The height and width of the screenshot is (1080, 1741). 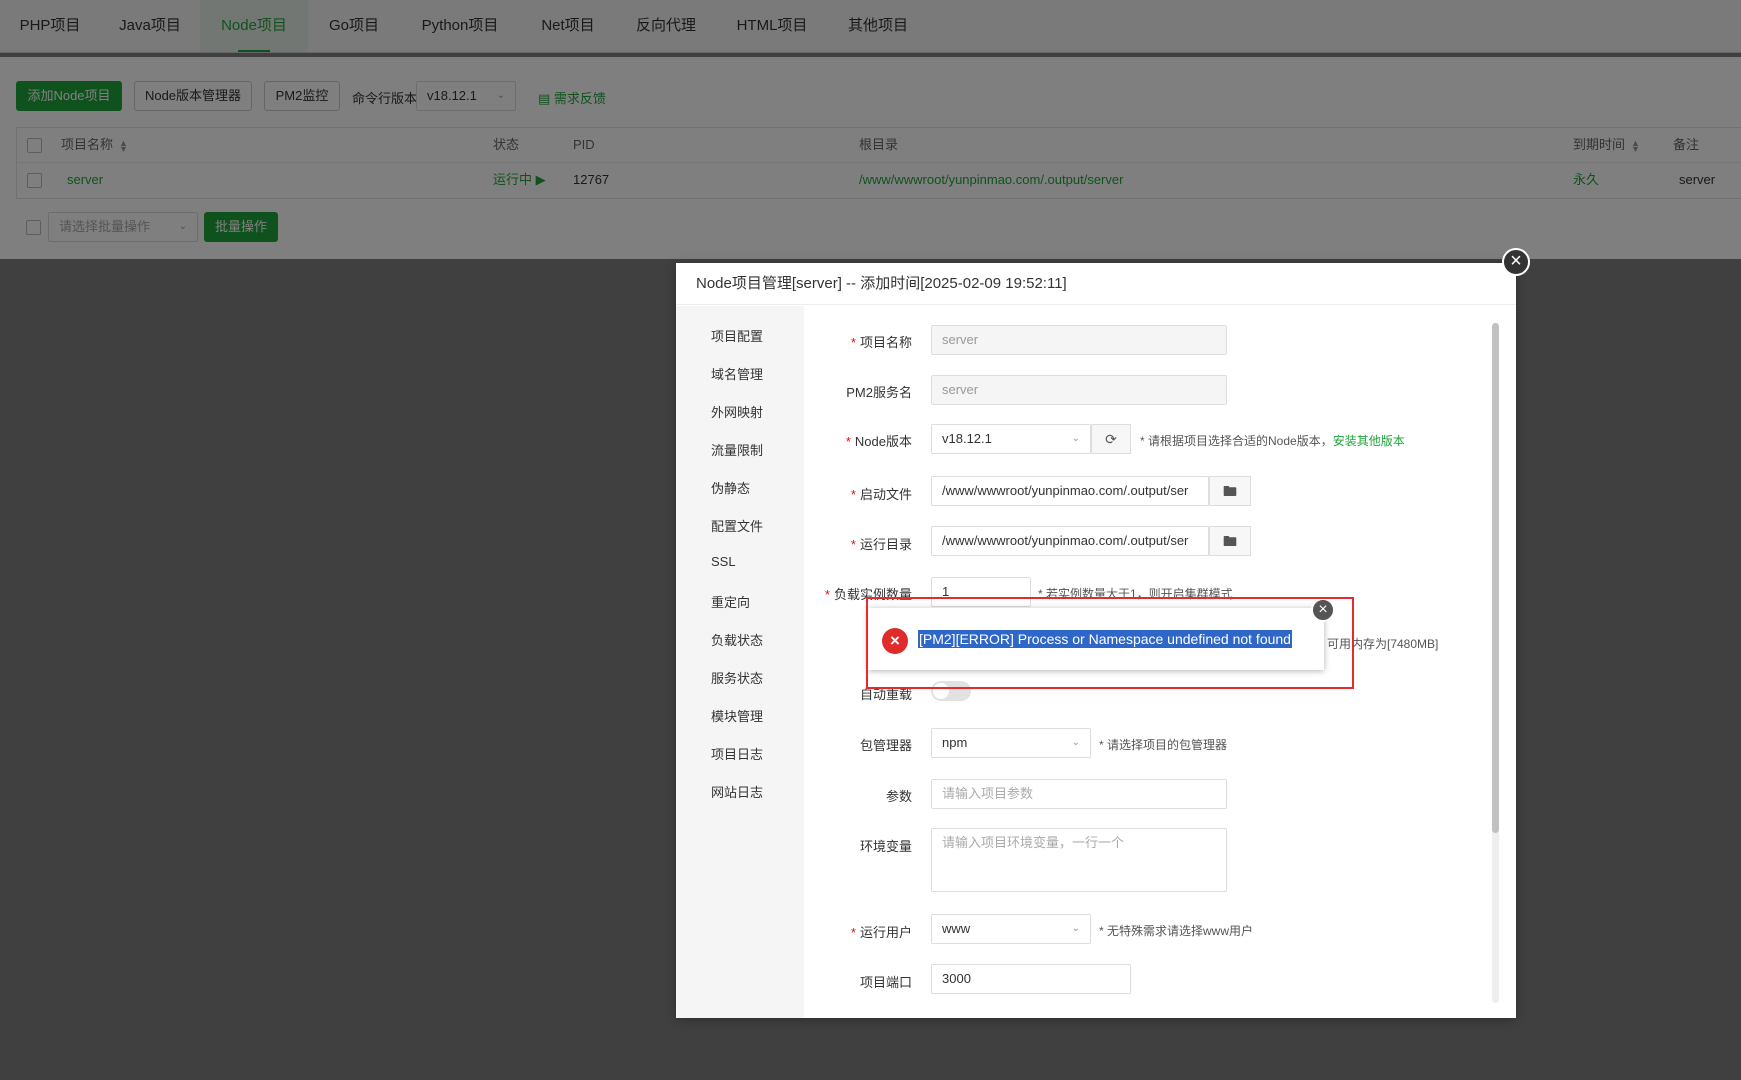 I want to click on sidebar-item-config-file: 配置文件, so click(x=737, y=525).